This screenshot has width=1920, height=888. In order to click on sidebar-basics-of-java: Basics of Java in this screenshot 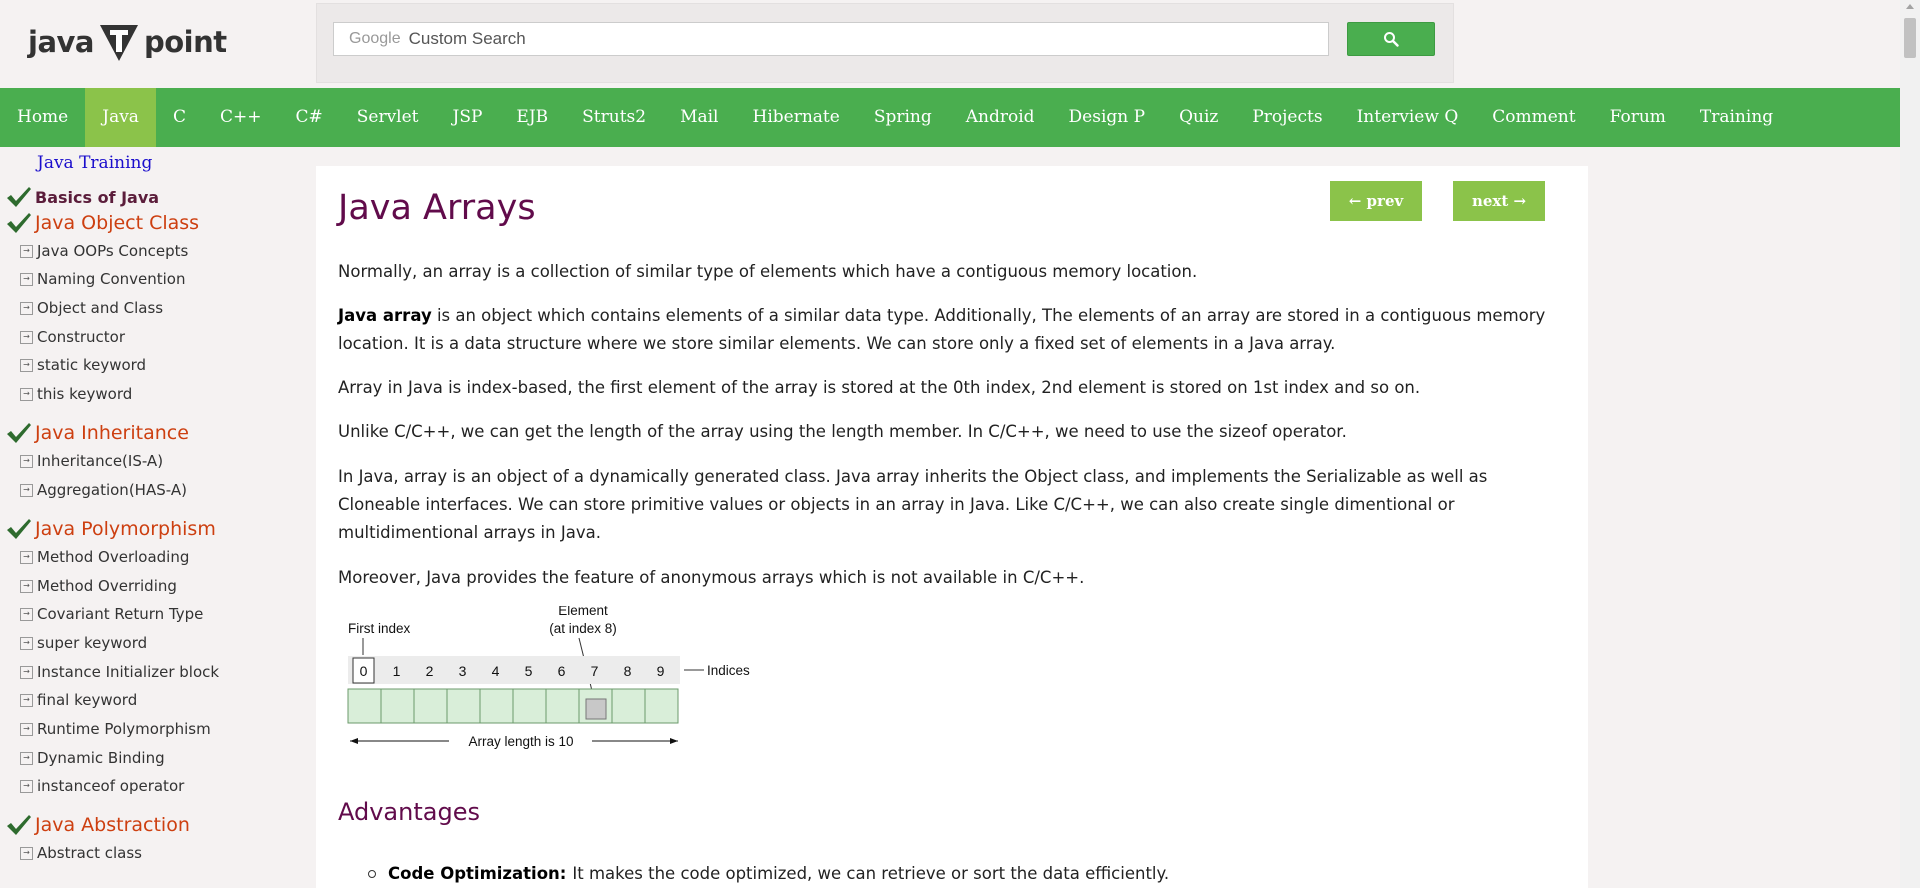, I will do `click(79, 197)`.